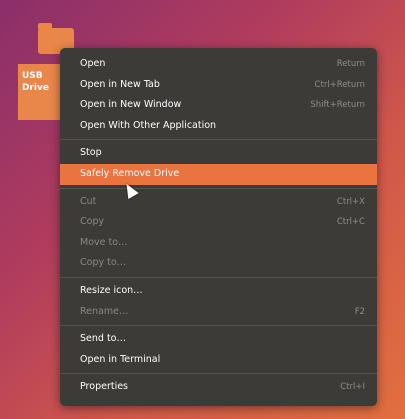 The image size is (405, 419). What do you see at coordinates (92, 222) in the screenshot?
I see `menu-item-label: Copy` at bounding box center [92, 222].